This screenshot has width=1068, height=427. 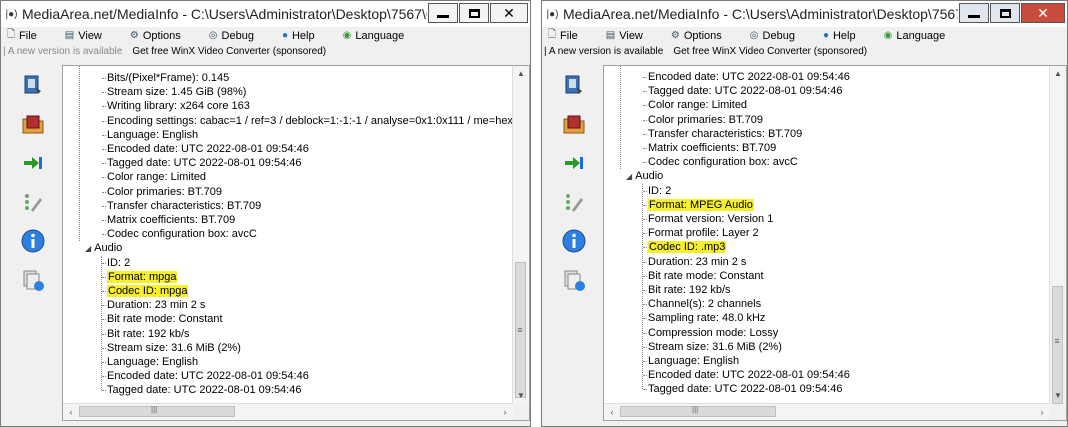 What do you see at coordinates (174, 92) in the screenshot?
I see `video-field: Stream size: 1.45 GiB (98%)` at bounding box center [174, 92].